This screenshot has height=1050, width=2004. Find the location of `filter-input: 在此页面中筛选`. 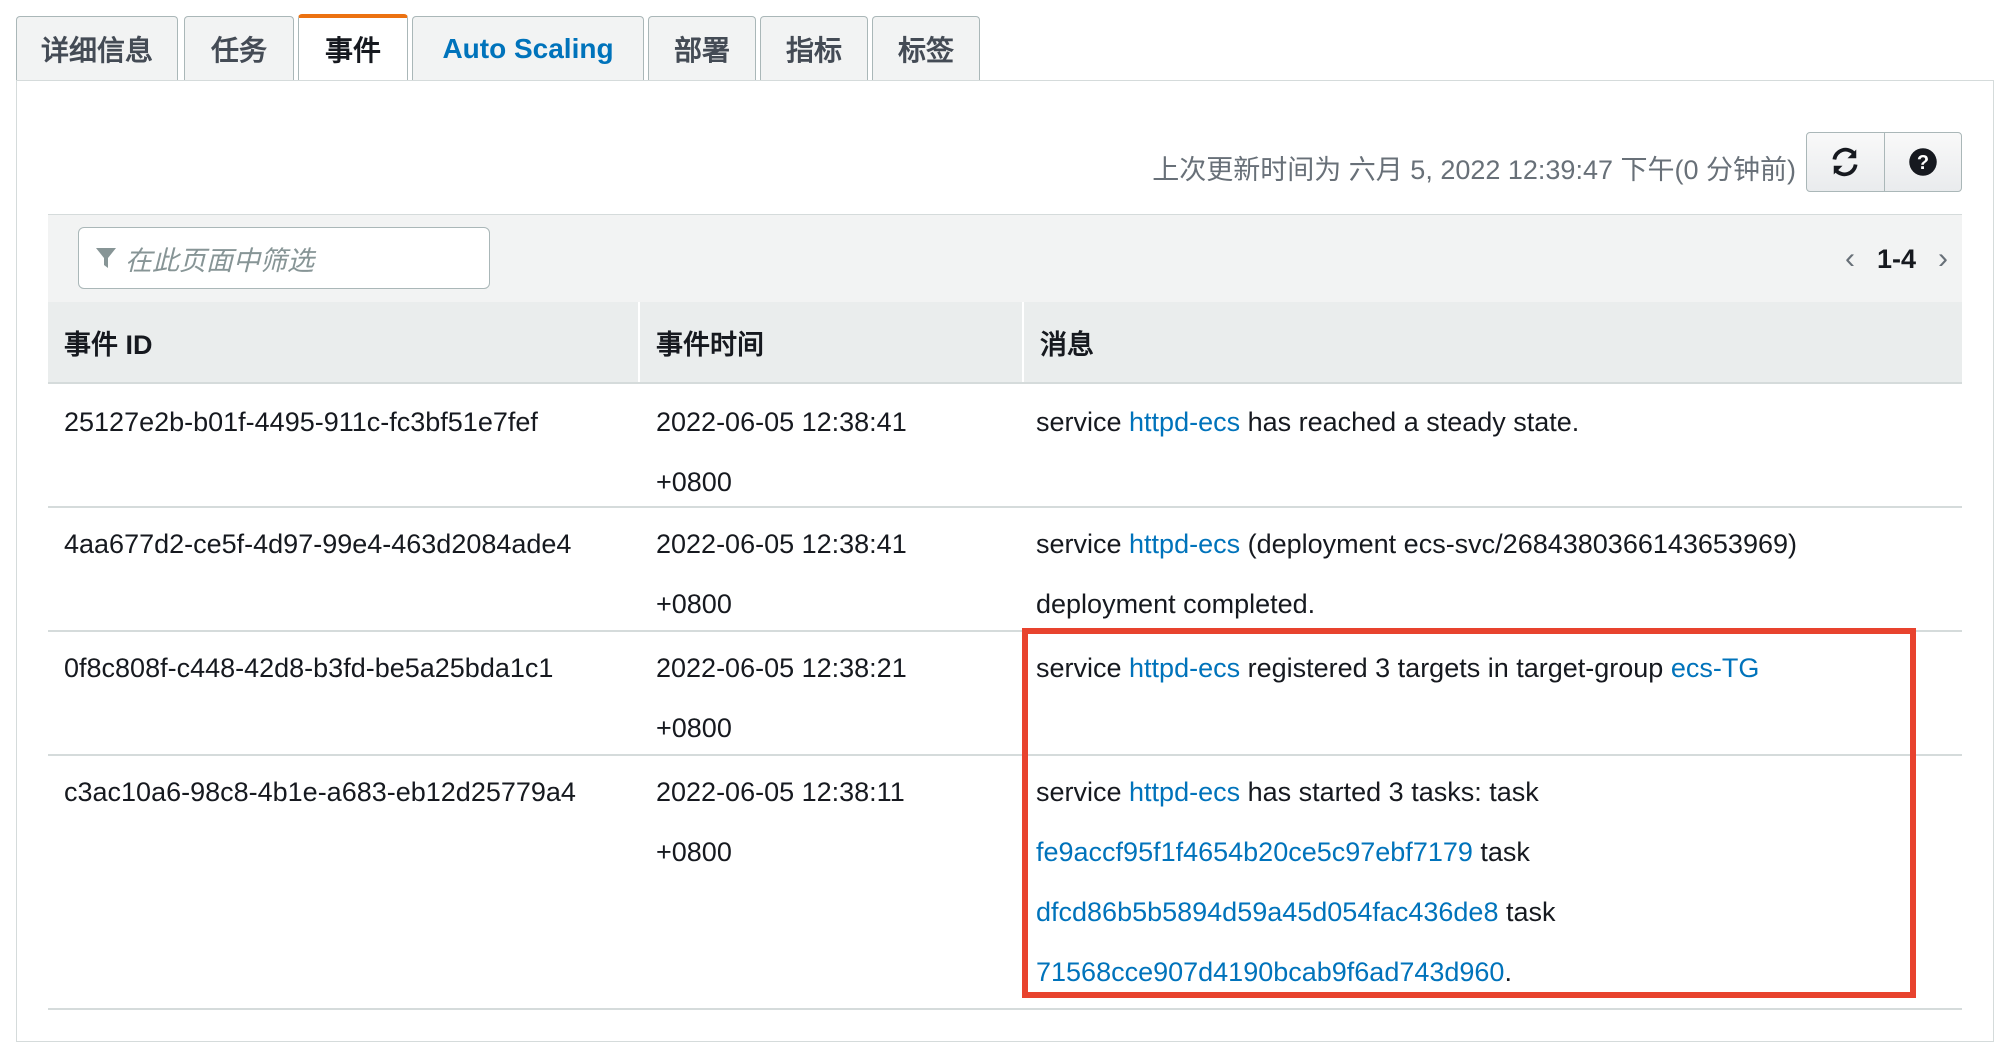

filter-input: 在此页面中筛选 is located at coordinates (284, 258).